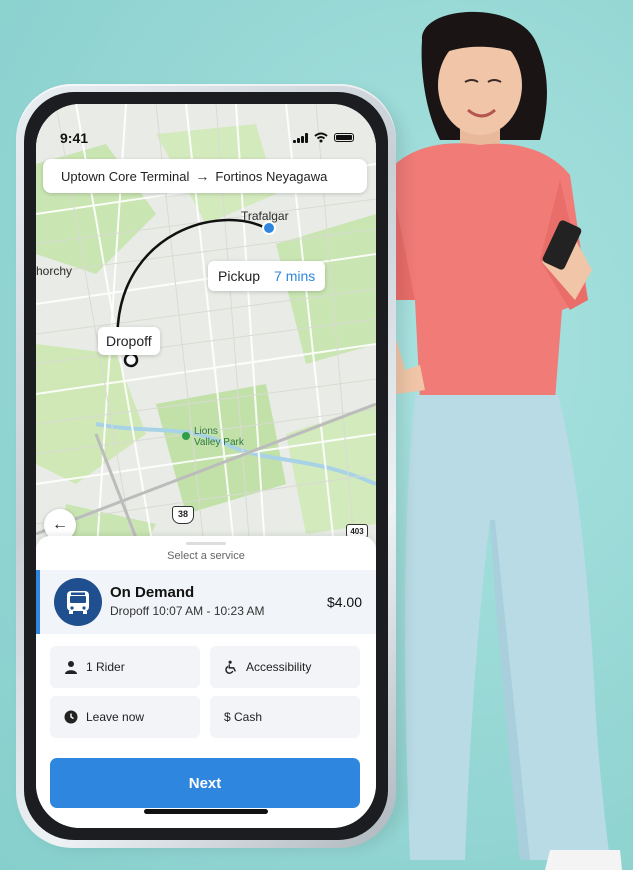  What do you see at coordinates (115, 717) in the screenshot?
I see `departure-label: Leave now` at bounding box center [115, 717].